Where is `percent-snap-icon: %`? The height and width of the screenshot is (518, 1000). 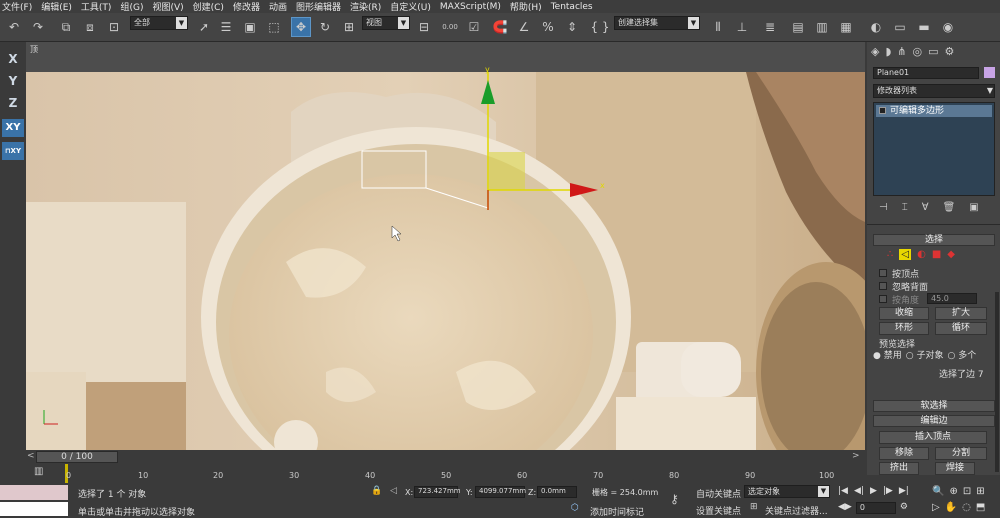 percent-snap-icon: % is located at coordinates (548, 27).